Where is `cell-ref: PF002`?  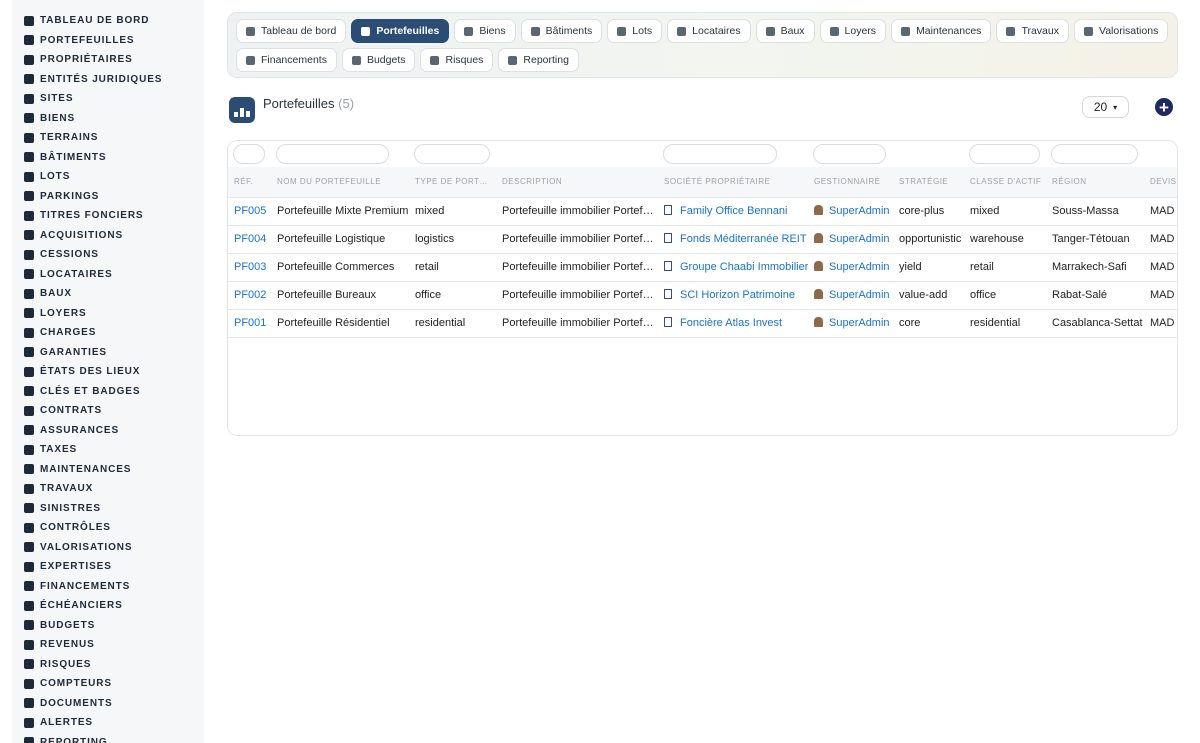
cell-ref: PF002 is located at coordinates (252, 295).